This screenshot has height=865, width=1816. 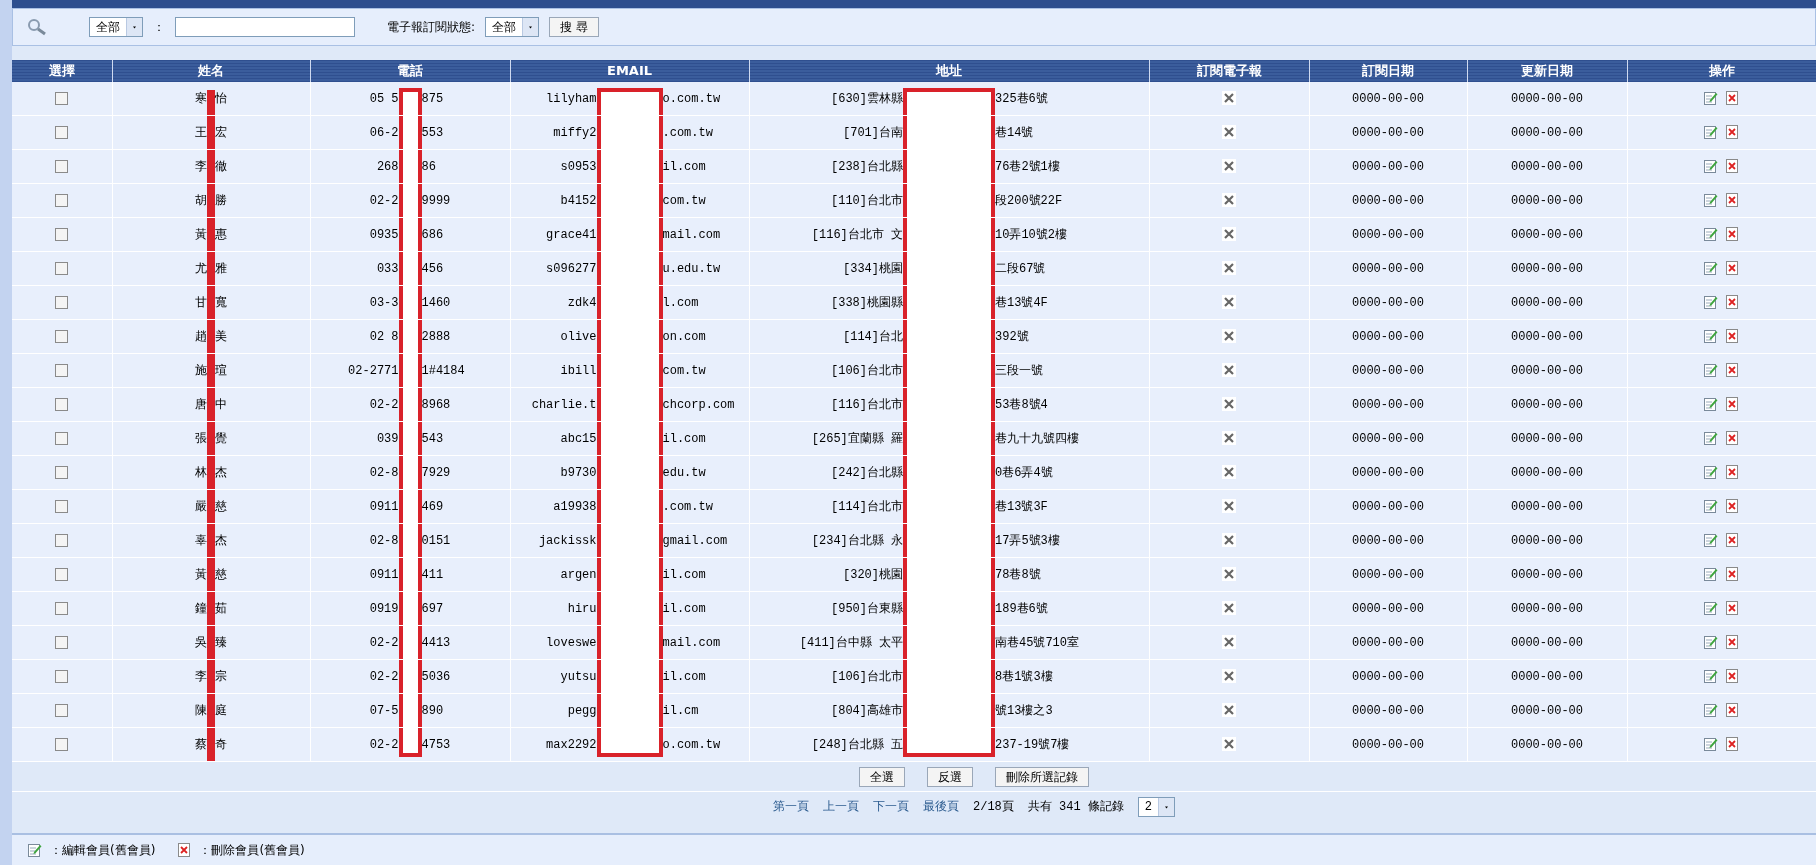 What do you see at coordinates (512, 27) in the screenshot?
I see `status-dropdown: 全部` at bounding box center [512, 27].